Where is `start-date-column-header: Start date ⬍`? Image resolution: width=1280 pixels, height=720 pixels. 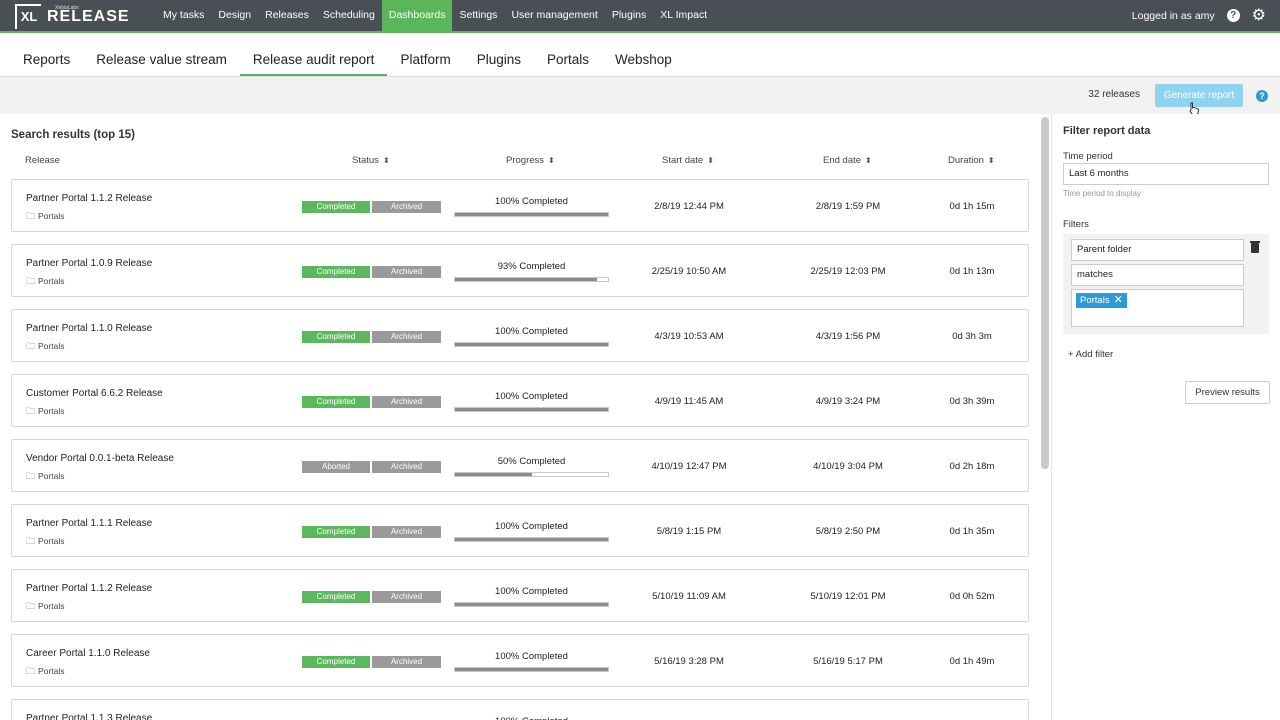 start-date-column-header: Start date ⬍ is located at coordinates (688, 160).